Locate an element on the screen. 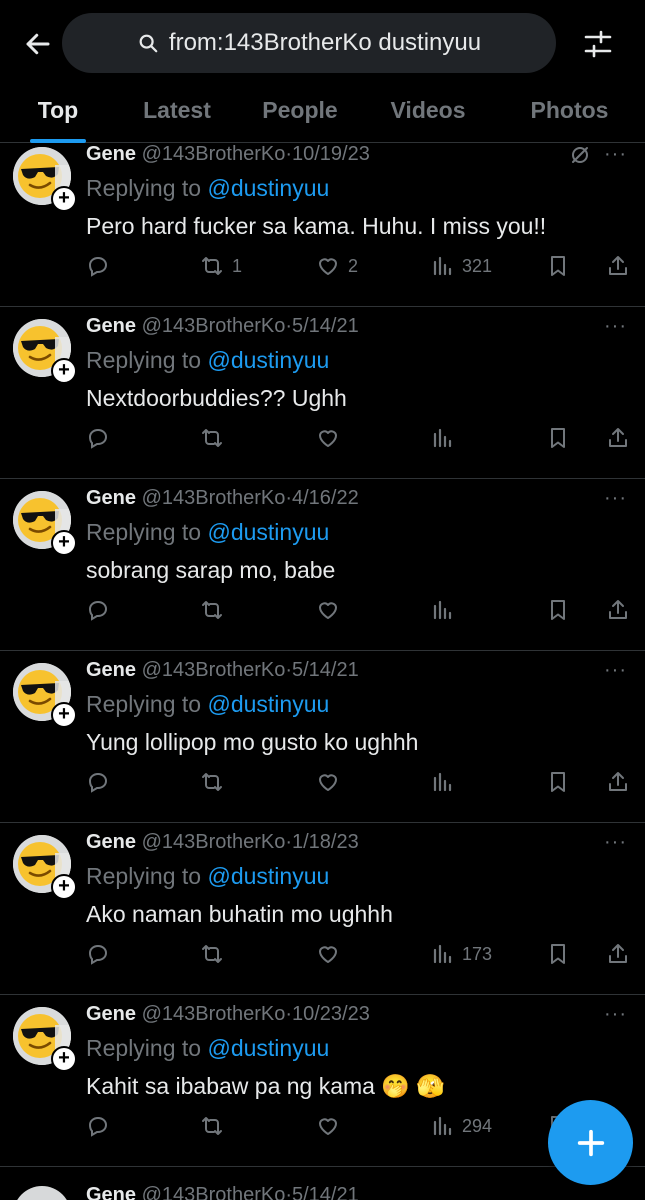 The width and height of the screenshot is (645, 1200). partial-tweet: Gene @143BrotherKo·5/14/21 is located at coordinates (322, 1191).